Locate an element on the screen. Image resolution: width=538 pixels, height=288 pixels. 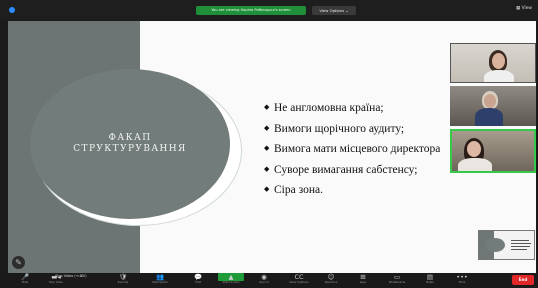
view-options-button: View Options ⌄ is located at coordinates (334, 10).